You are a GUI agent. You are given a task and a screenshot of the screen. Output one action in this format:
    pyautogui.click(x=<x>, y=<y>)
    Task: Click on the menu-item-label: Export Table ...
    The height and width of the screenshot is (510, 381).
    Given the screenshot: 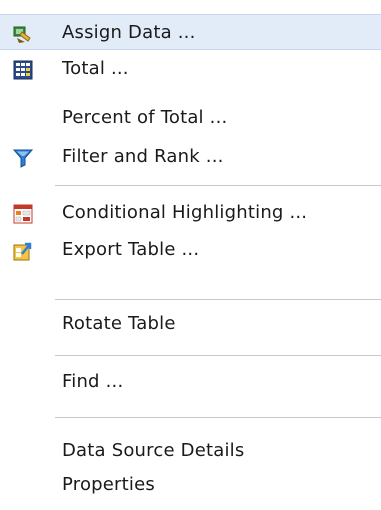 What is the action you would take?
    pyautogui.click(x=131, y=249)
    